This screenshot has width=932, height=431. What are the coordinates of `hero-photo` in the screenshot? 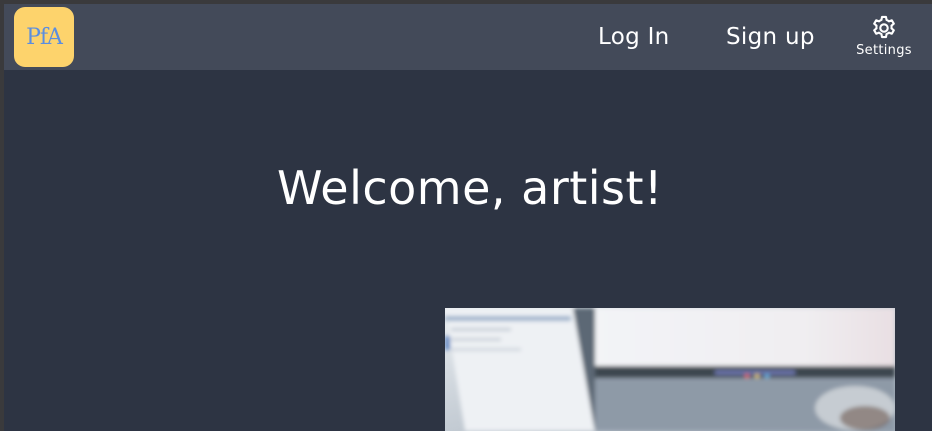 It's located at (670, 369).